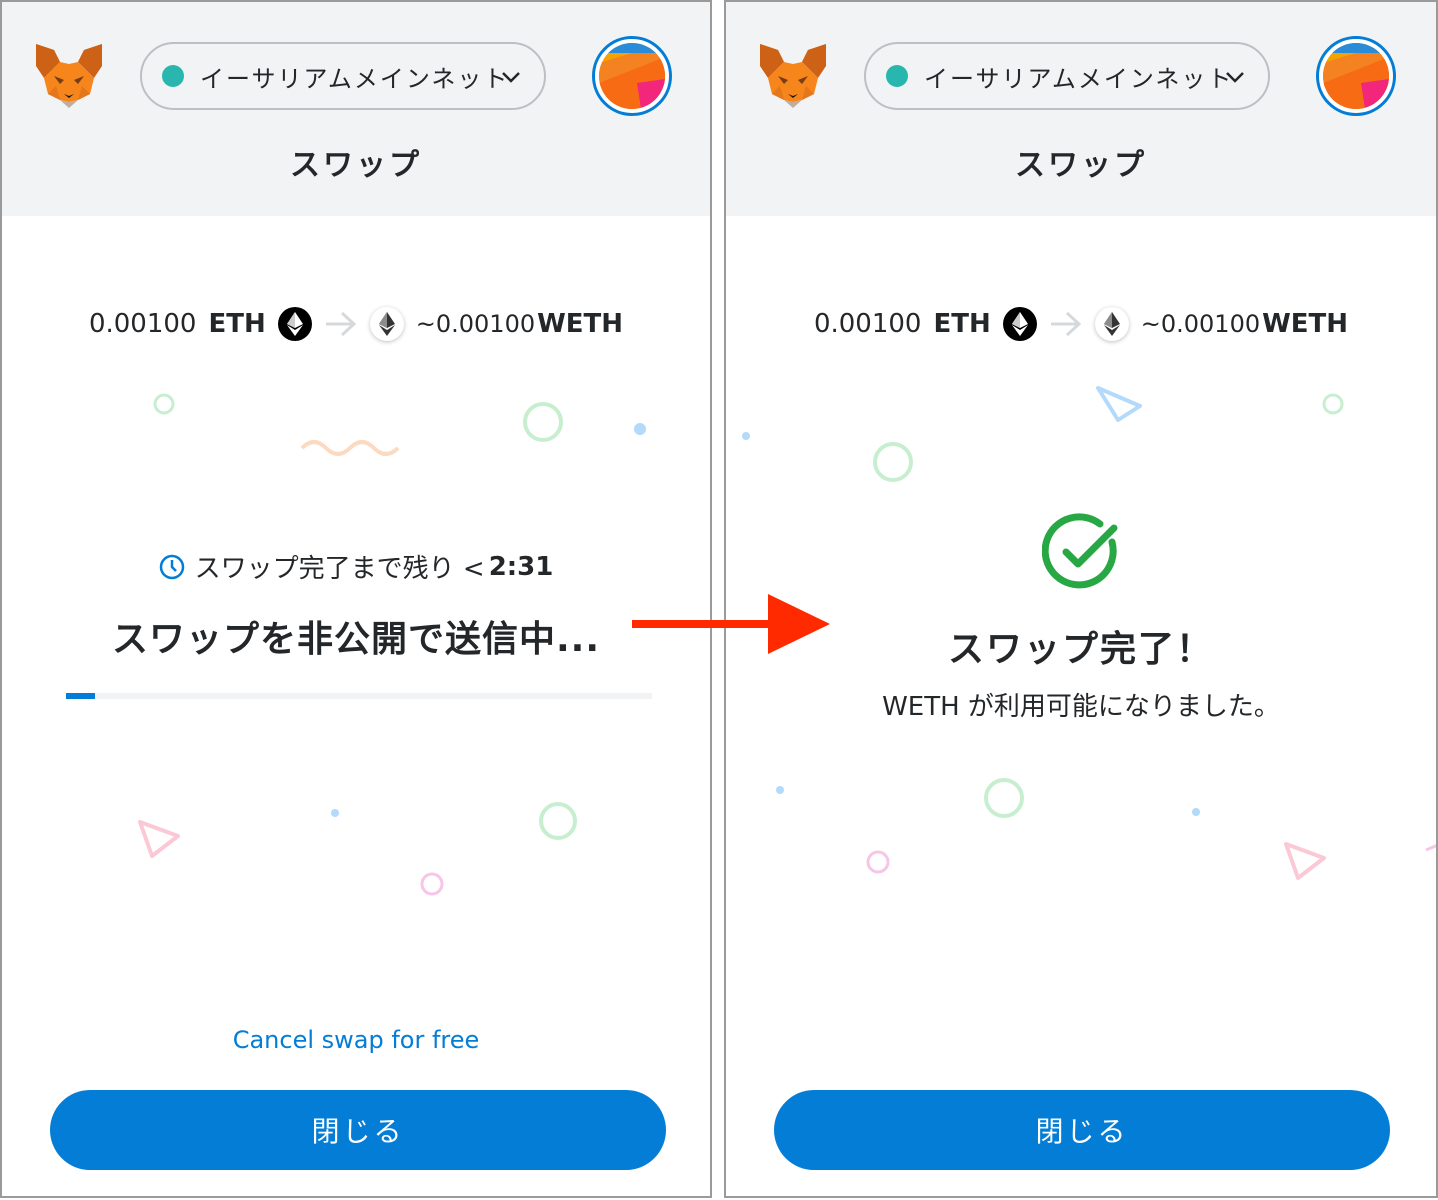  Describe the element at coordinates (731, 624) in the screenshot. I see `transition-arrow-icon` at that location.